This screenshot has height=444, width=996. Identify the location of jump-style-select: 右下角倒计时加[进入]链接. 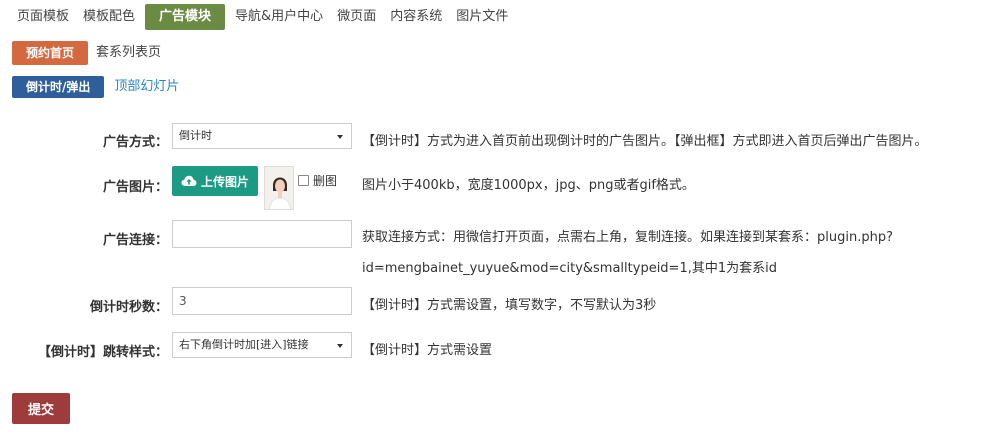
(262, 345).